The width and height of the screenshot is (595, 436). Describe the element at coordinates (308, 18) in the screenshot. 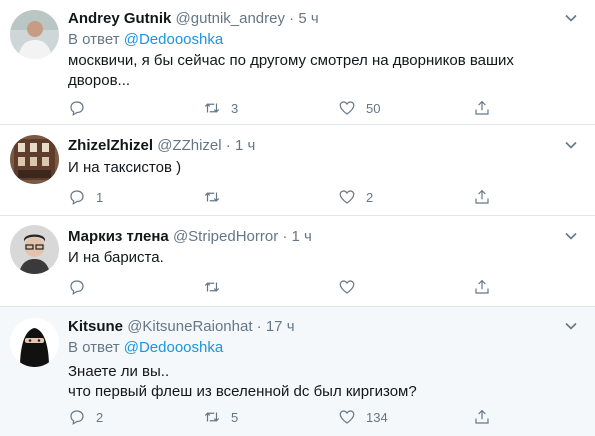

I see `timestamp: 5 ч` at that location.